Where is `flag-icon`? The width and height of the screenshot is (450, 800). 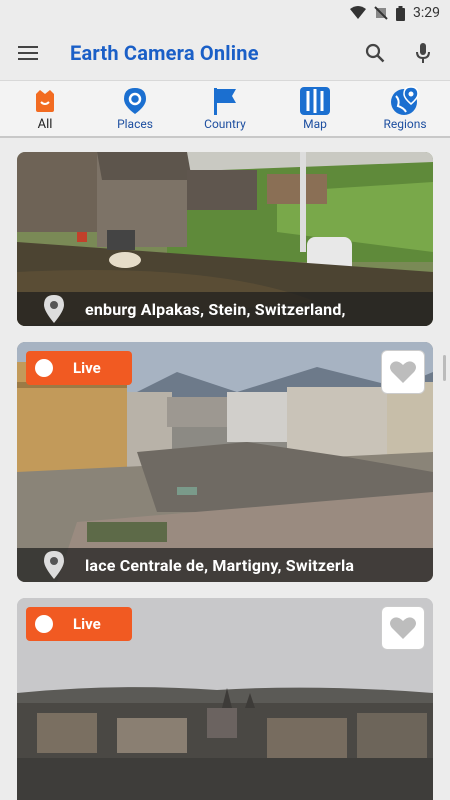 flag-icon is located at coordinates (225, 101).